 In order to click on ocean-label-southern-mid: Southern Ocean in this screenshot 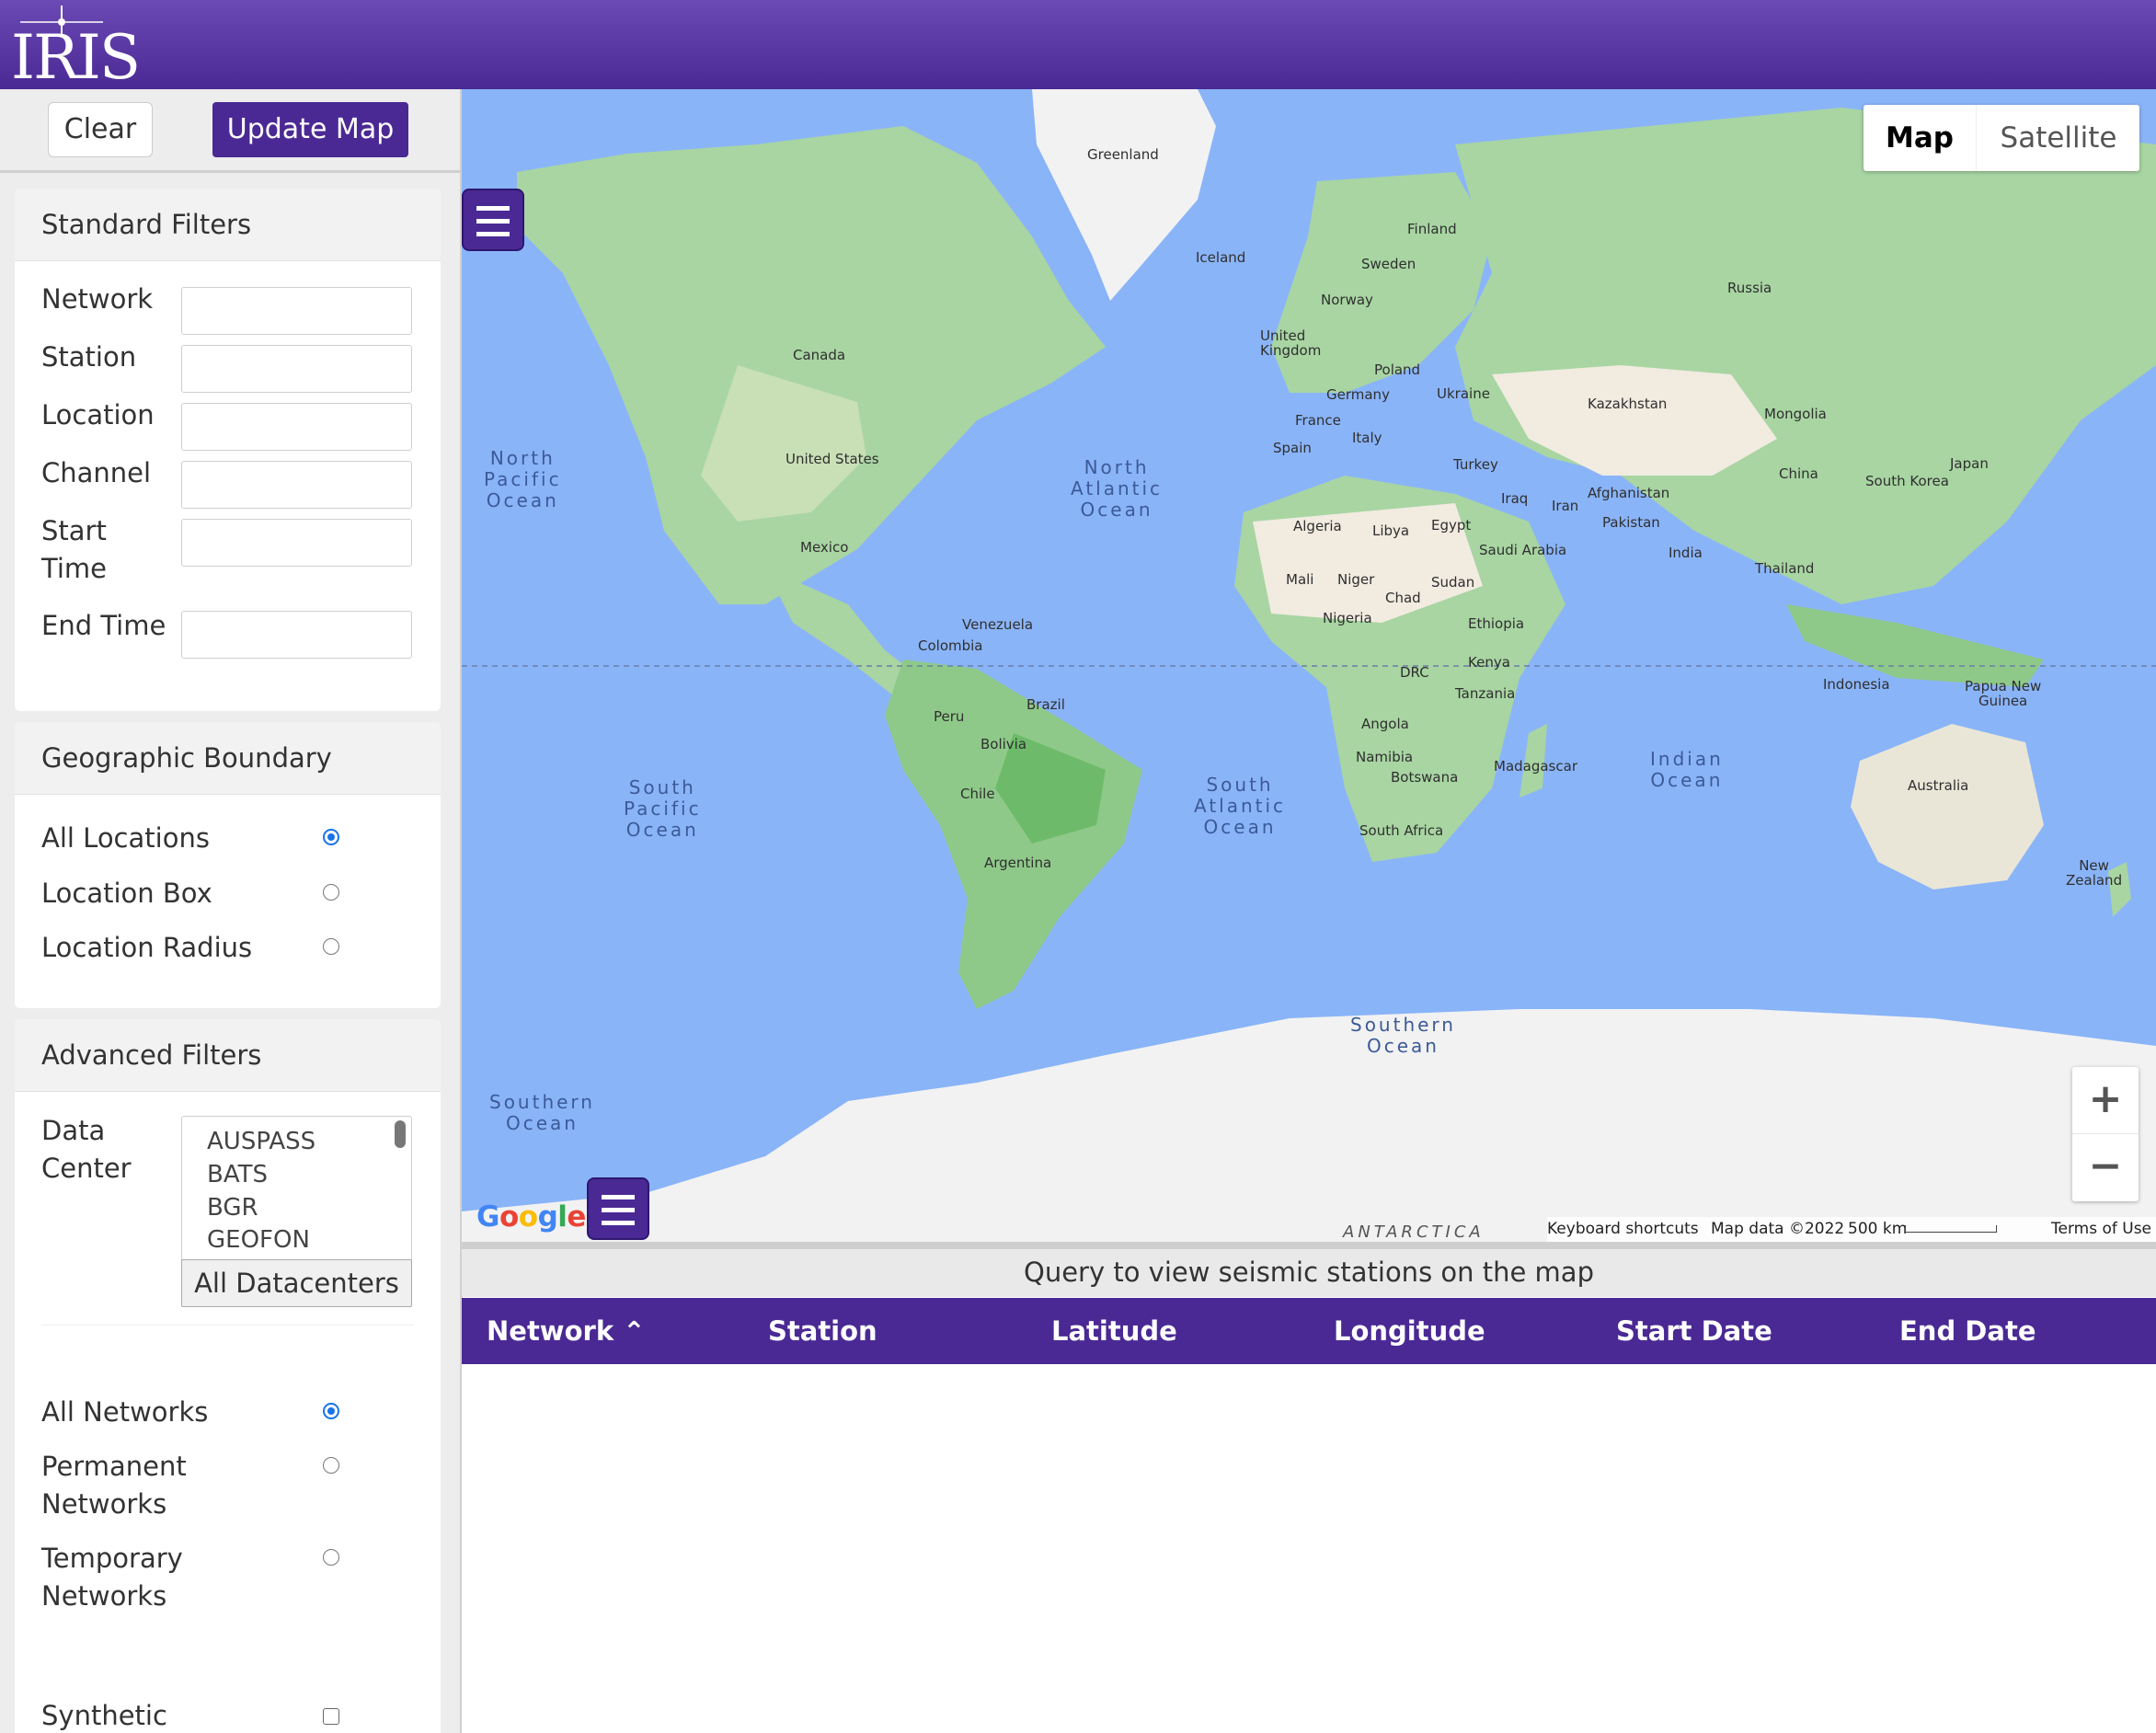, I will do `click(1403, 1036)`.